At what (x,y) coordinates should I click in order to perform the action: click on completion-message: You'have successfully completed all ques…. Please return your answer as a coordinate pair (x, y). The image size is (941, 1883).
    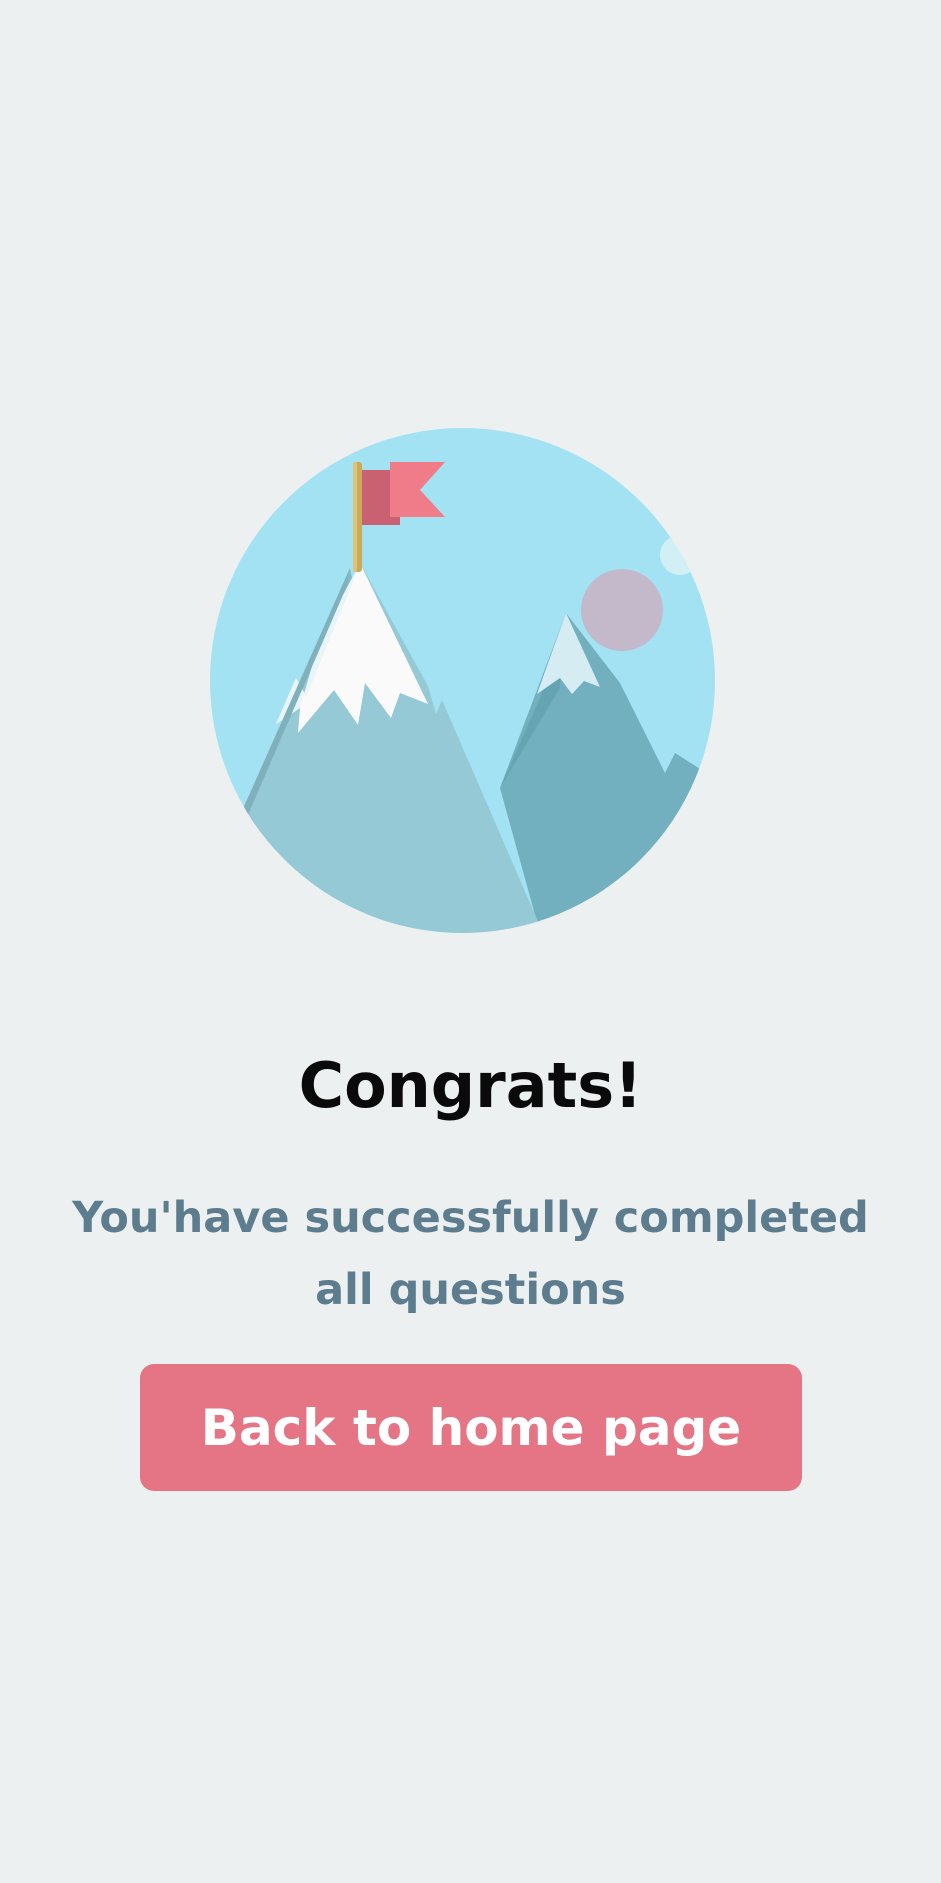
    Looking at the image, I should click on (470, 1254).